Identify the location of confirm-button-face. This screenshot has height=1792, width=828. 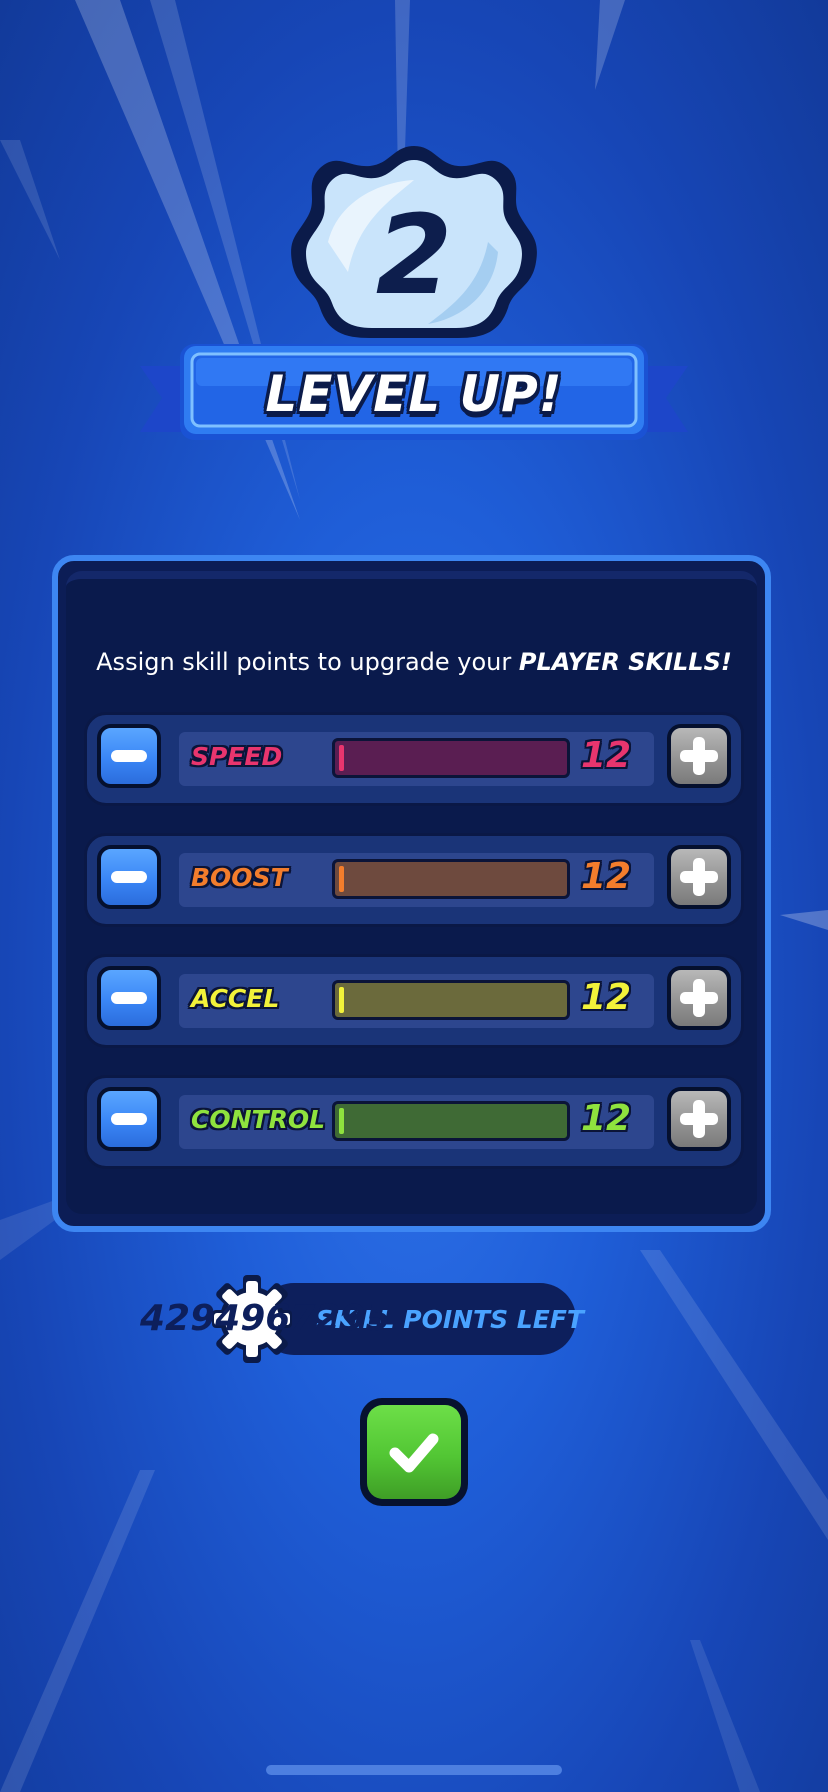
(414, 1452).